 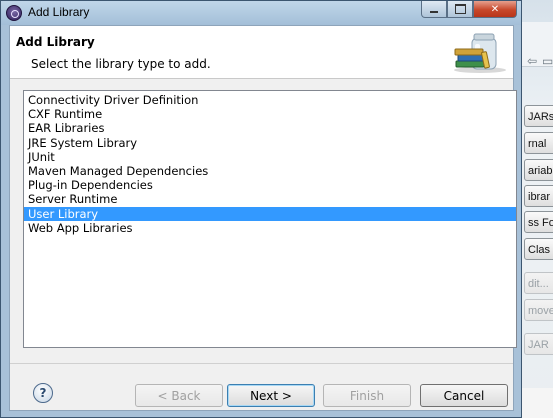 What do you see at coordinates (270, 114) in the screenshot?
I see `list-item: CXF Runtime` at bounding box center [270, 114].